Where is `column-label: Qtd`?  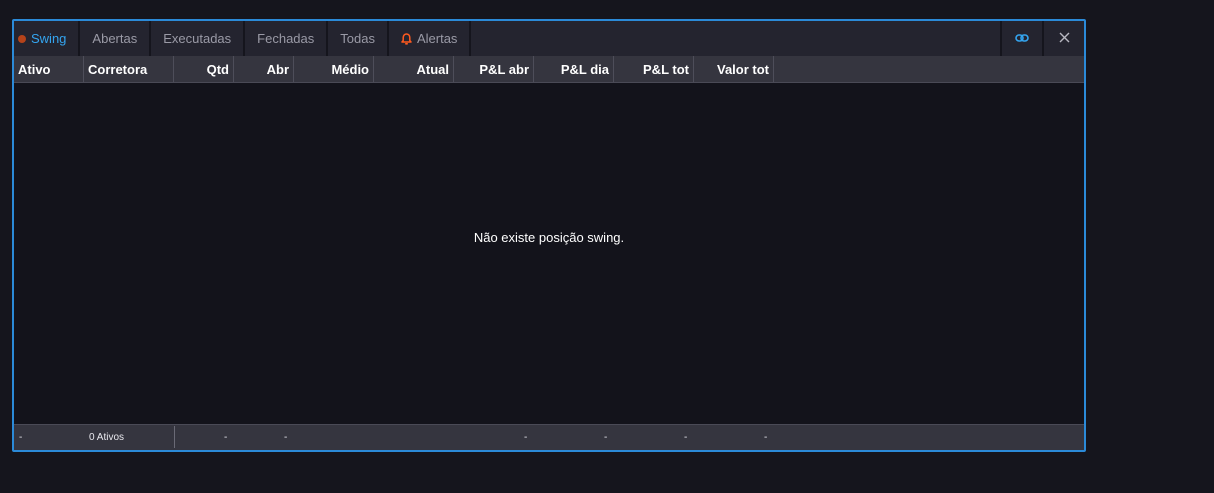
column-label: Qtd is located at coordinates (217, 69).